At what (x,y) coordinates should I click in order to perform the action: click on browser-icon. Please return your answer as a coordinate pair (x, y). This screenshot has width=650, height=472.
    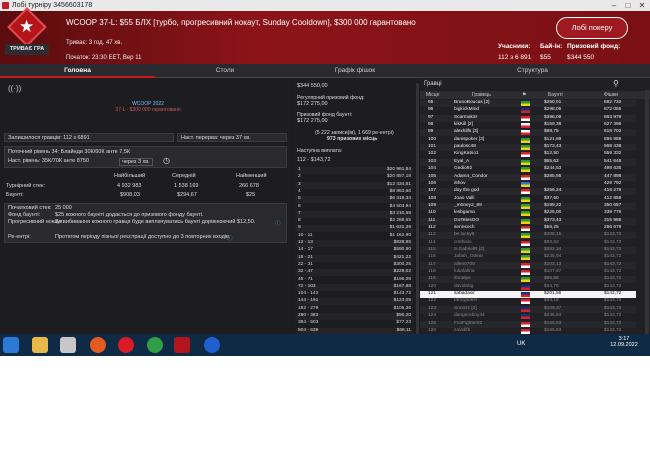
    Looking at the image, I should click on (212, 345).